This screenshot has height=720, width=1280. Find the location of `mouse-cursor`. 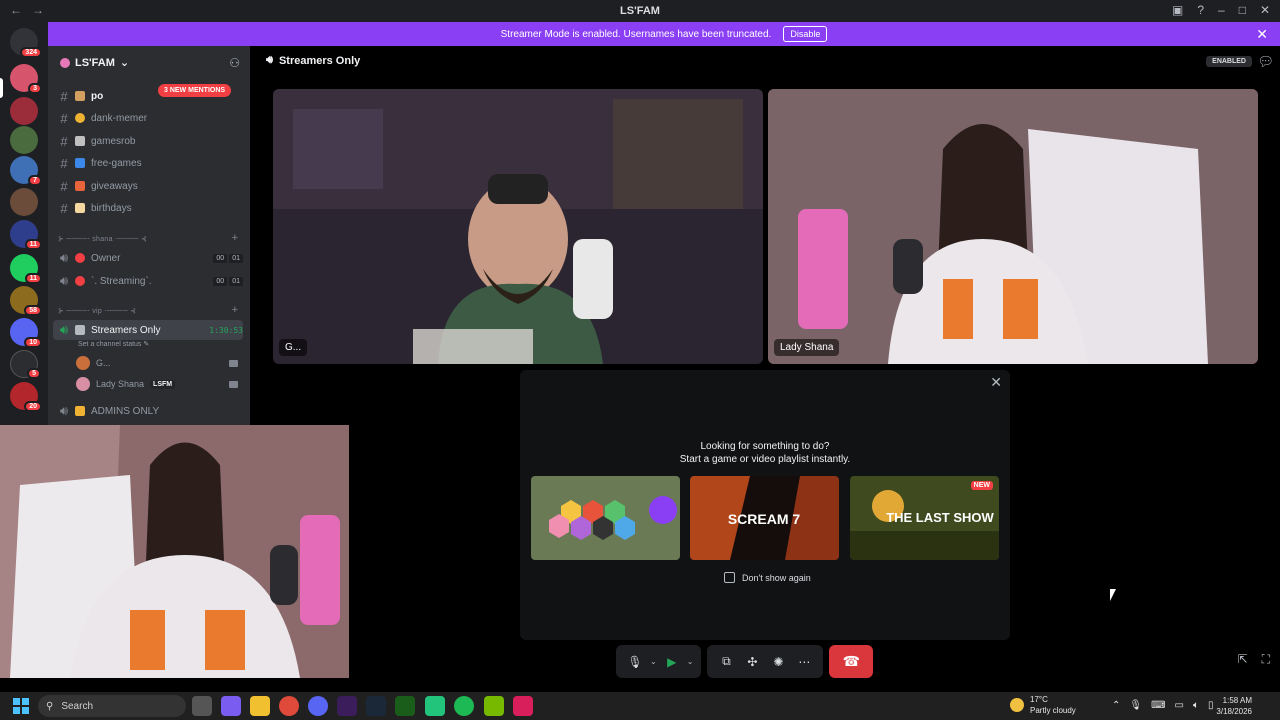

mouse-cursor is located at coordinates (1113, 595).